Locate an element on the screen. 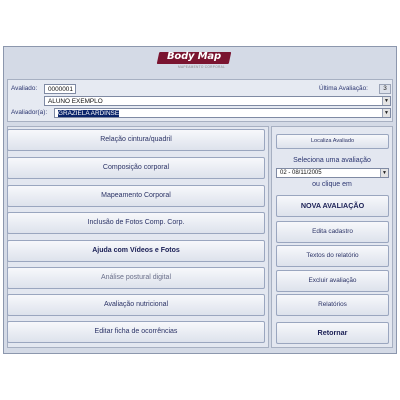 This screenshot has height=400, width=400. avaliadora-name-value: GRAZIELA ARDINSE is located at coordinates (89, 113).